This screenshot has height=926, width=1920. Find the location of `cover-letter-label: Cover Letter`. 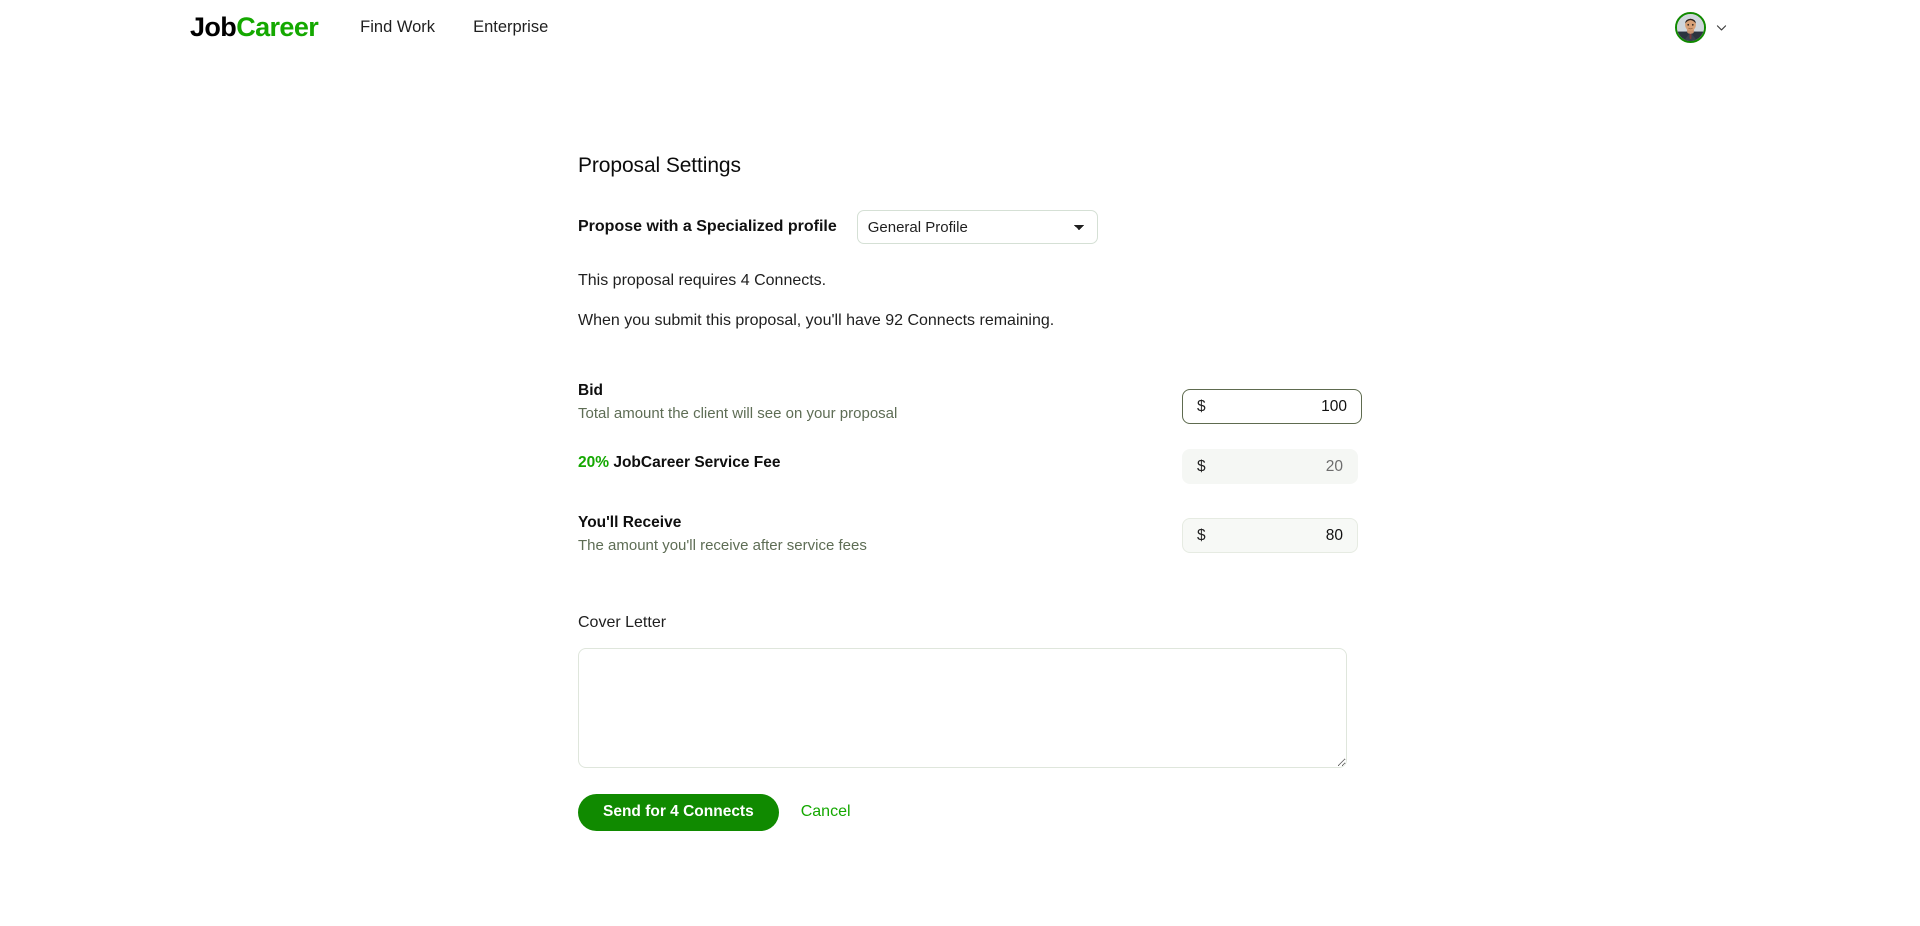

cover-letter-label: Cover Letter is located at coordinates (622, 622).